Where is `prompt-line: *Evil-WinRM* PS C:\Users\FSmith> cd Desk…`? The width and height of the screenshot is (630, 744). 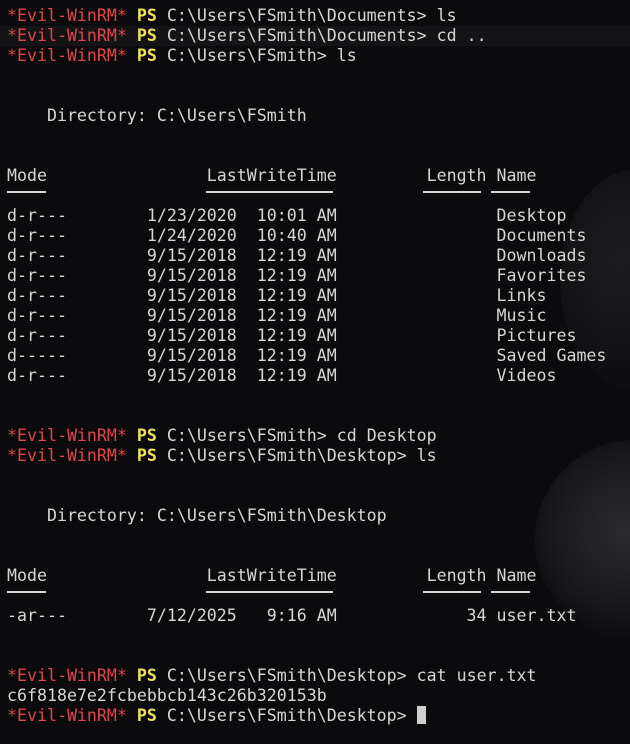
prompt-line: *Evil-WinRM* PS C:\Users\FSmith> cd Desk… is located at coordinates (306, 436).